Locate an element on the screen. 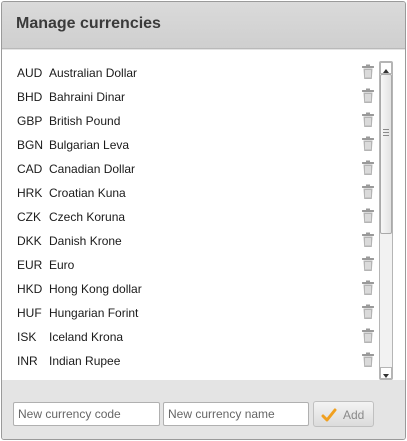 Image resolution: width=407 pixels, height=441 pixels. currency-name: Bulgarian Leva is located at coordinates (89, 145).